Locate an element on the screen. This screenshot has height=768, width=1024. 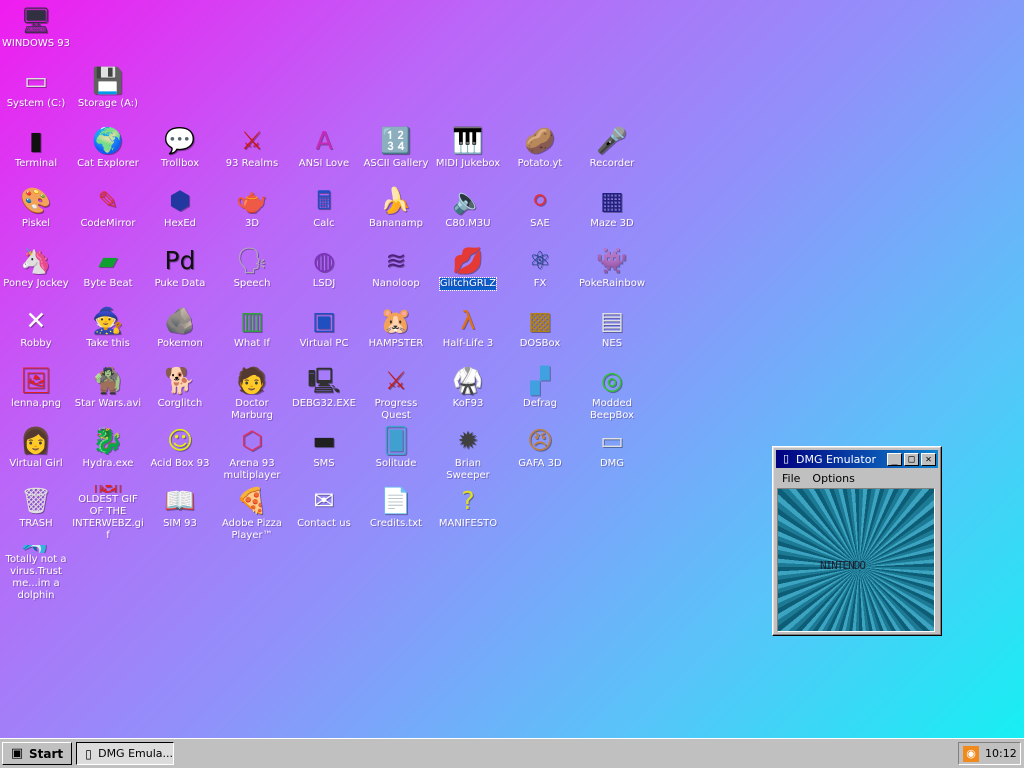
kof-icon: 🥋 is located at coordinates (468, 380).